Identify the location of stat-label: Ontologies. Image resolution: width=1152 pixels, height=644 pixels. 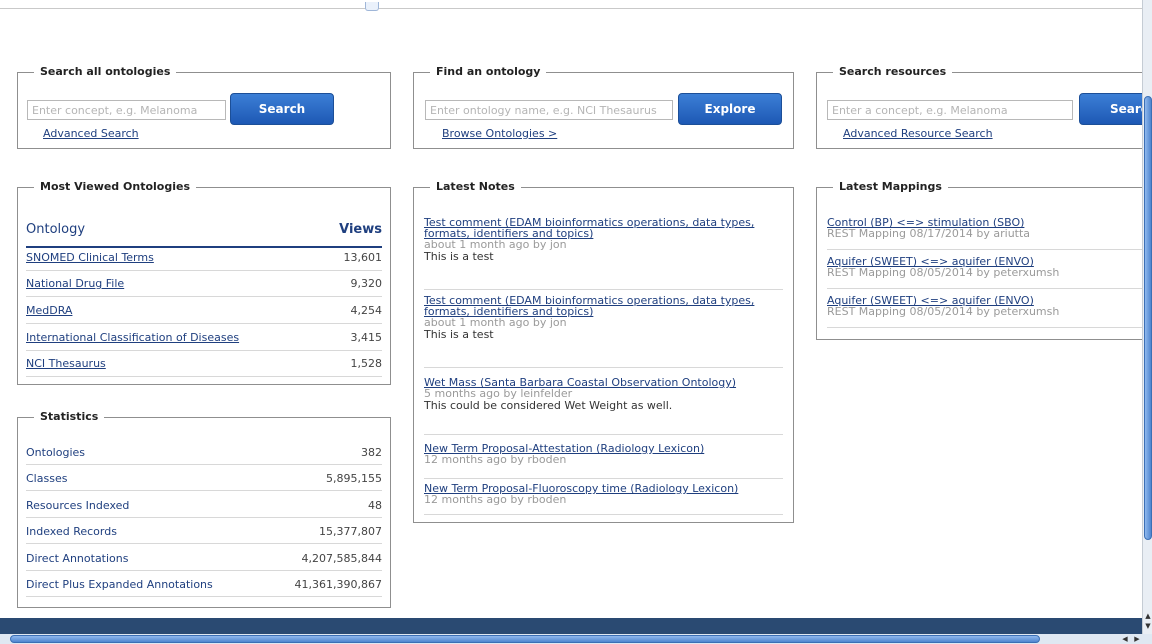
(55, 452).